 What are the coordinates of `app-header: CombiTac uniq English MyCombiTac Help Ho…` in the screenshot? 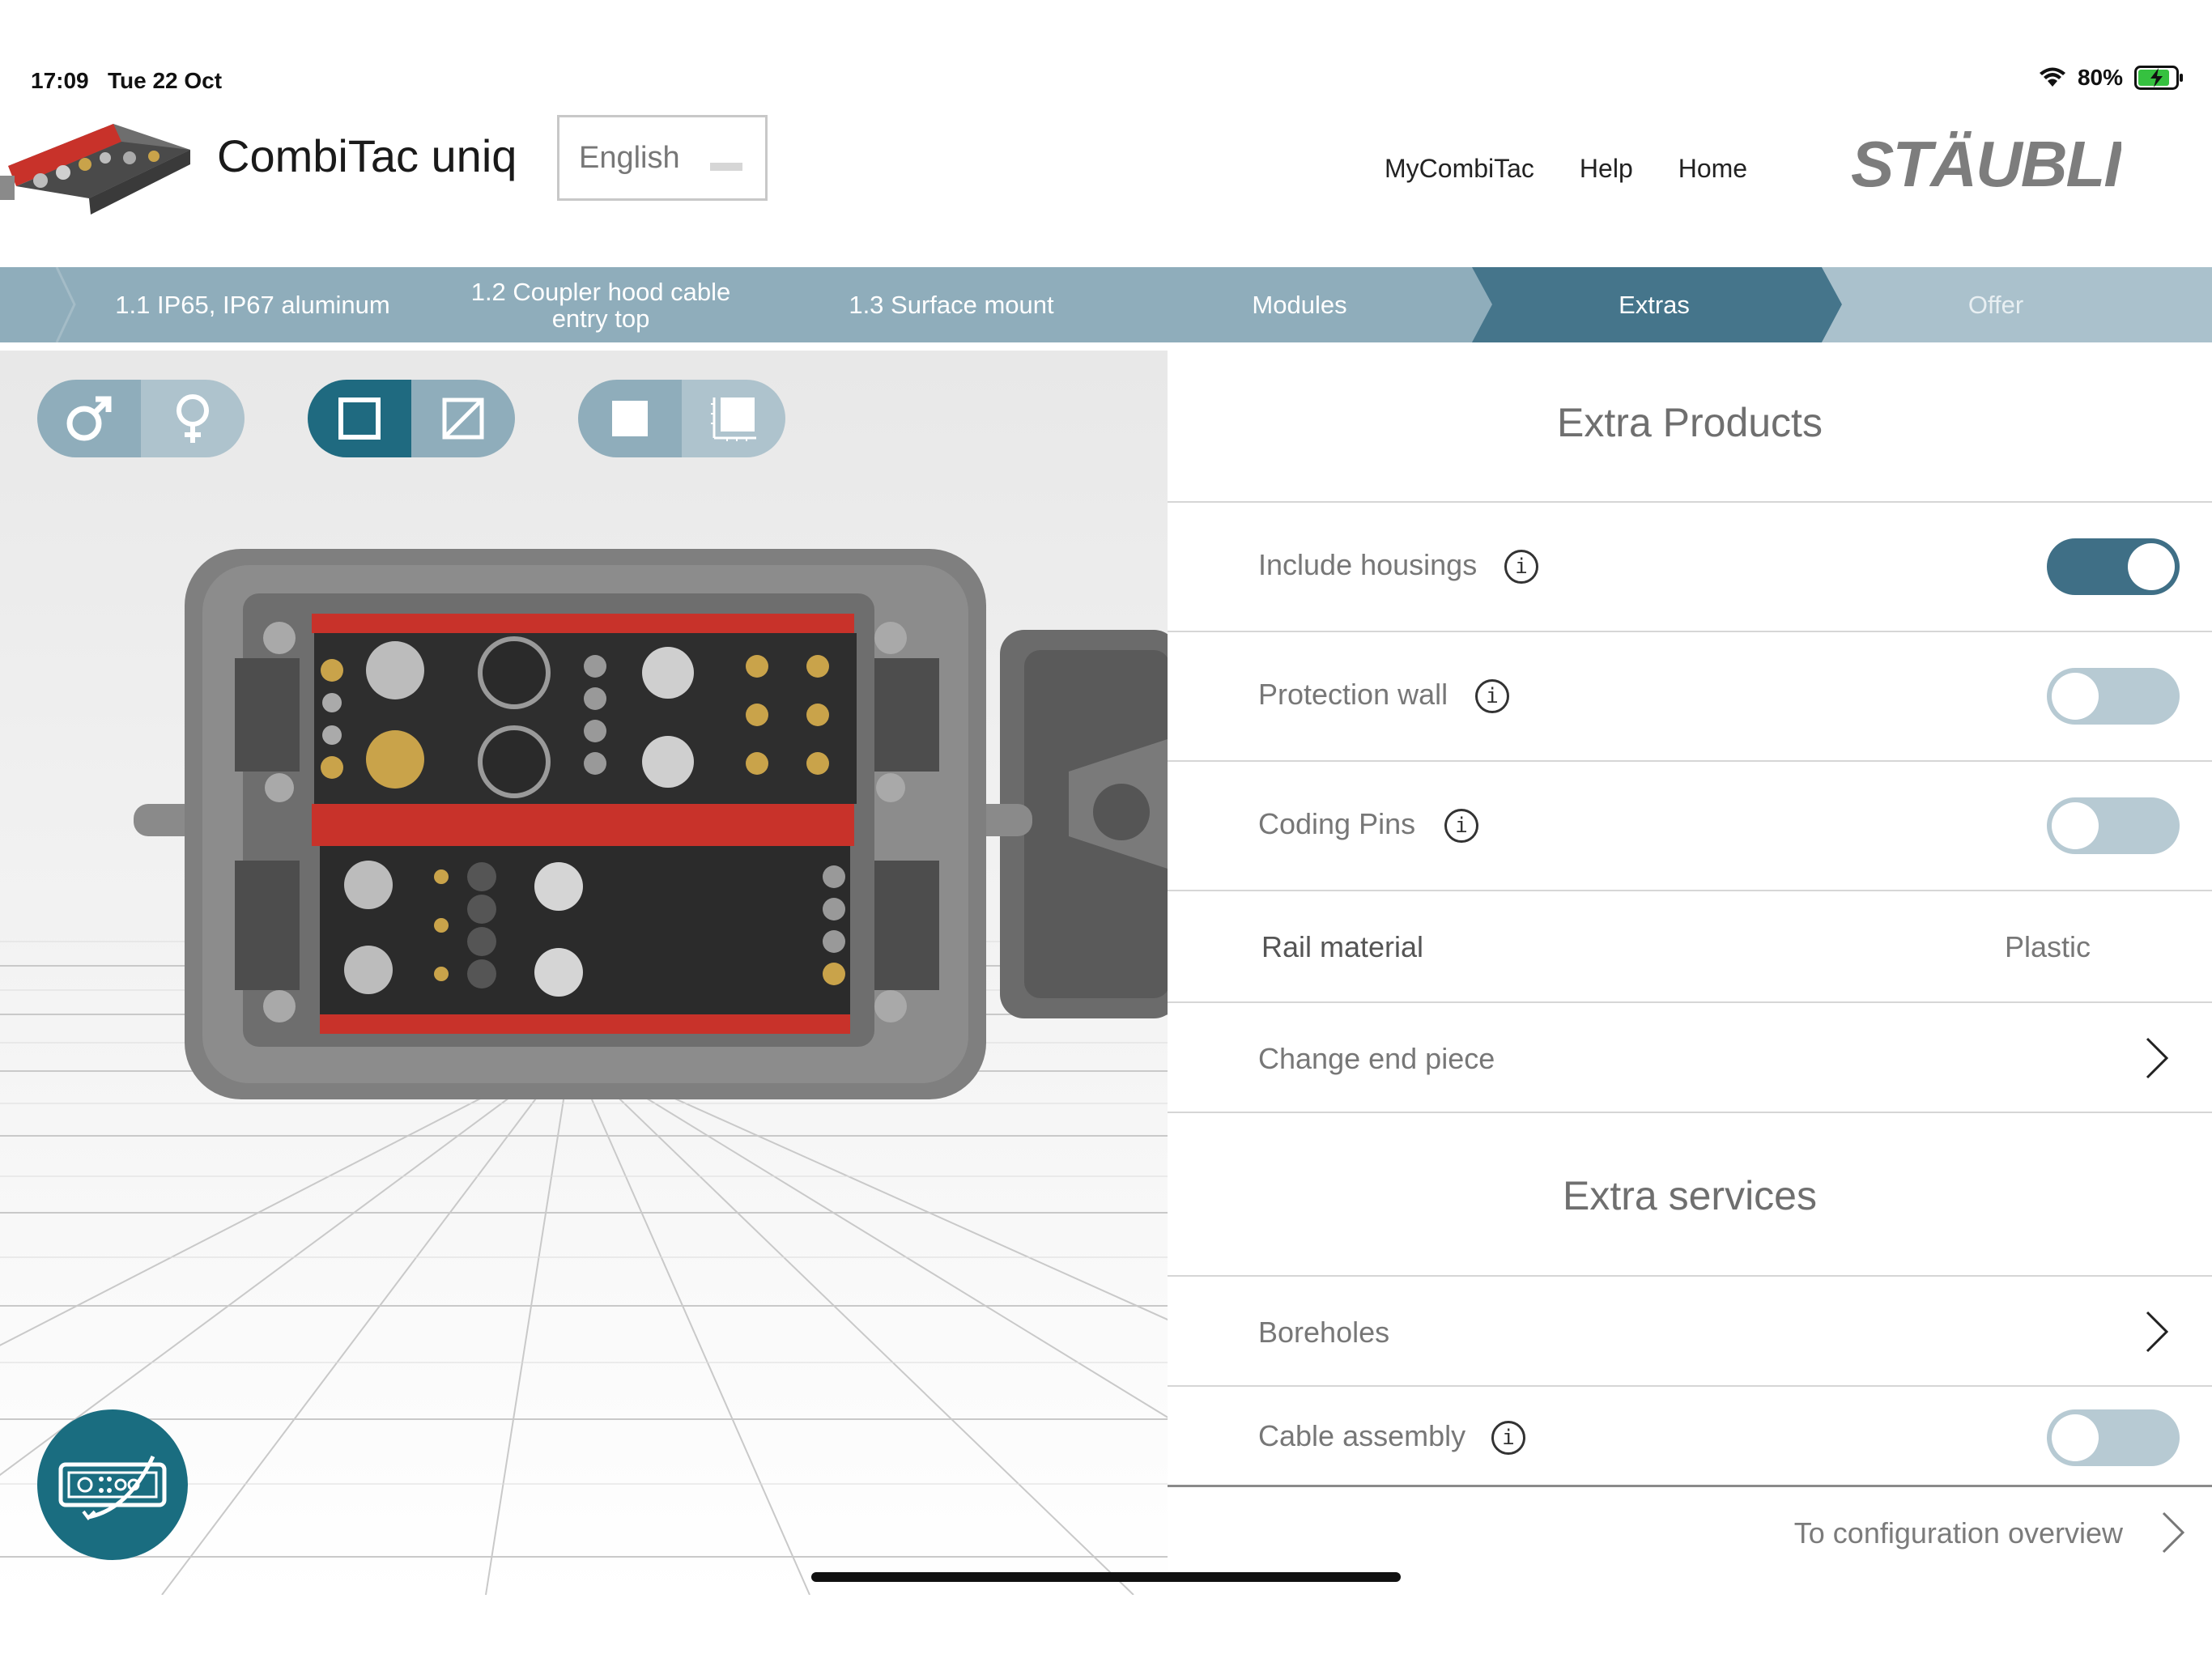 It's located at (1106, 182).